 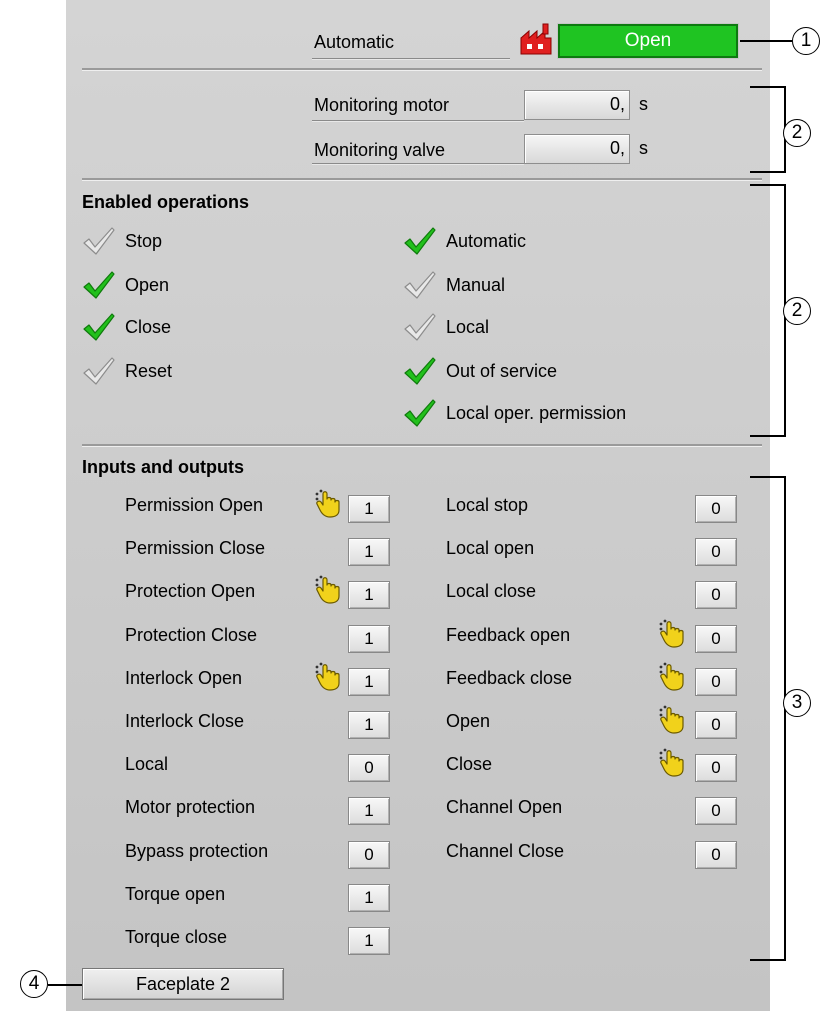 What do you see at coordinates (382, 105) in the screenshot?
I see `monitoring-motor-label: Monitoring motor` at bounding box center [382, 105].